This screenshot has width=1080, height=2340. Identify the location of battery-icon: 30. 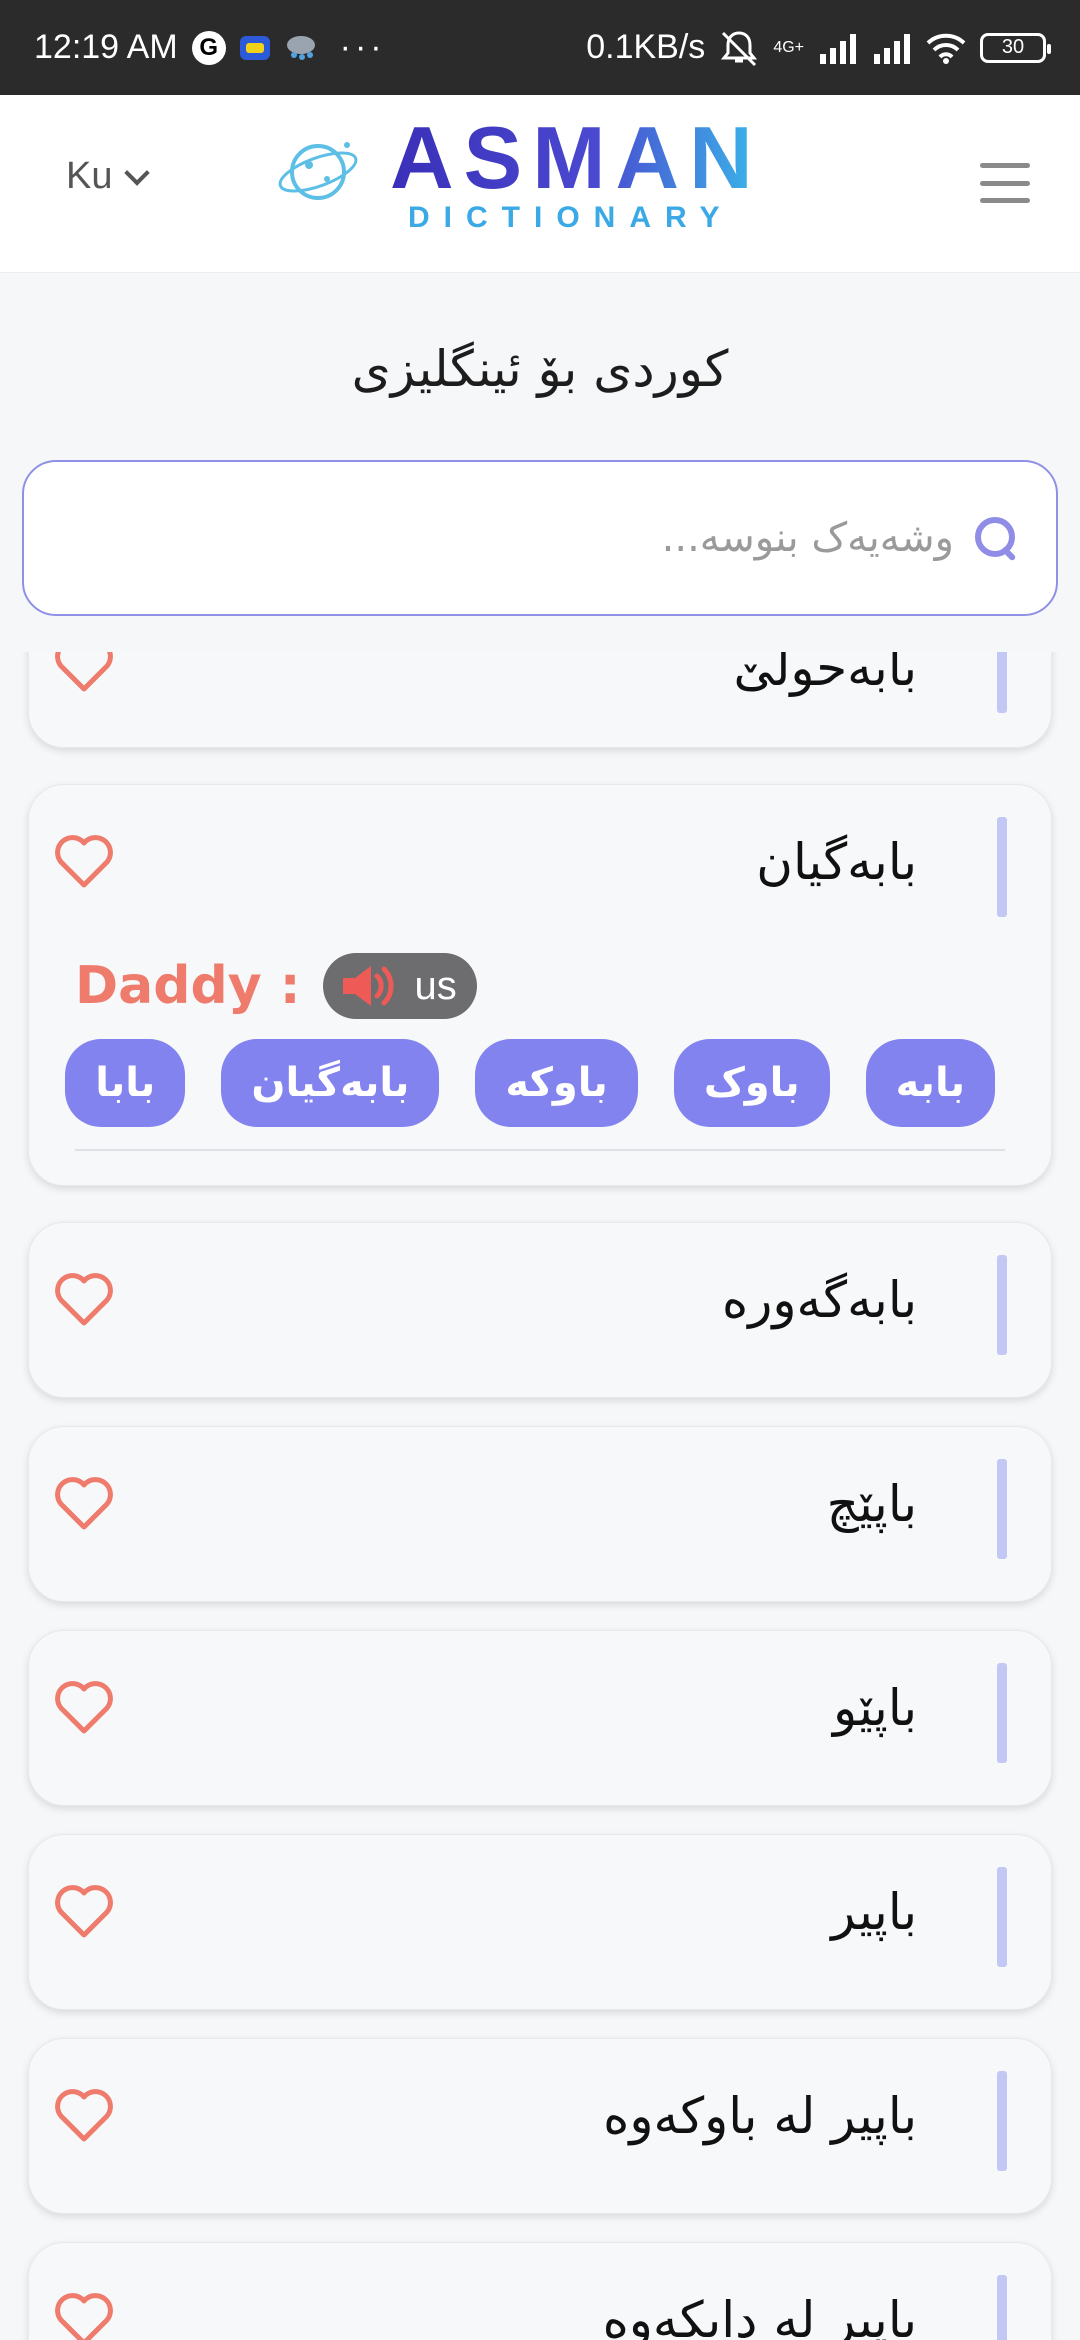
(1015, 47).